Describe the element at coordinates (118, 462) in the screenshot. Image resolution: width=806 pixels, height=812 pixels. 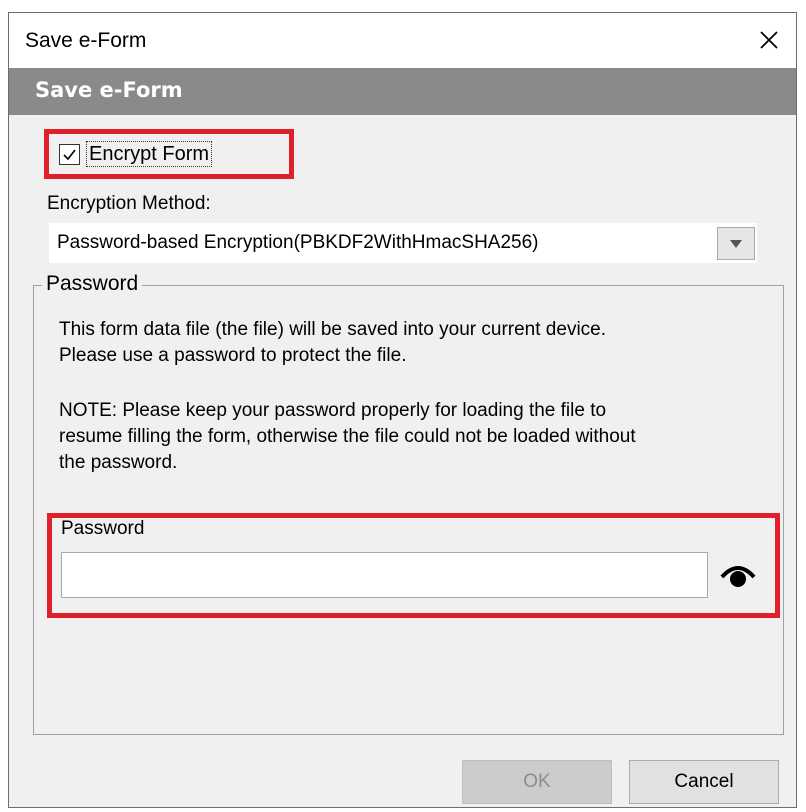
I see `note-text-line-3: the password.` at that location.